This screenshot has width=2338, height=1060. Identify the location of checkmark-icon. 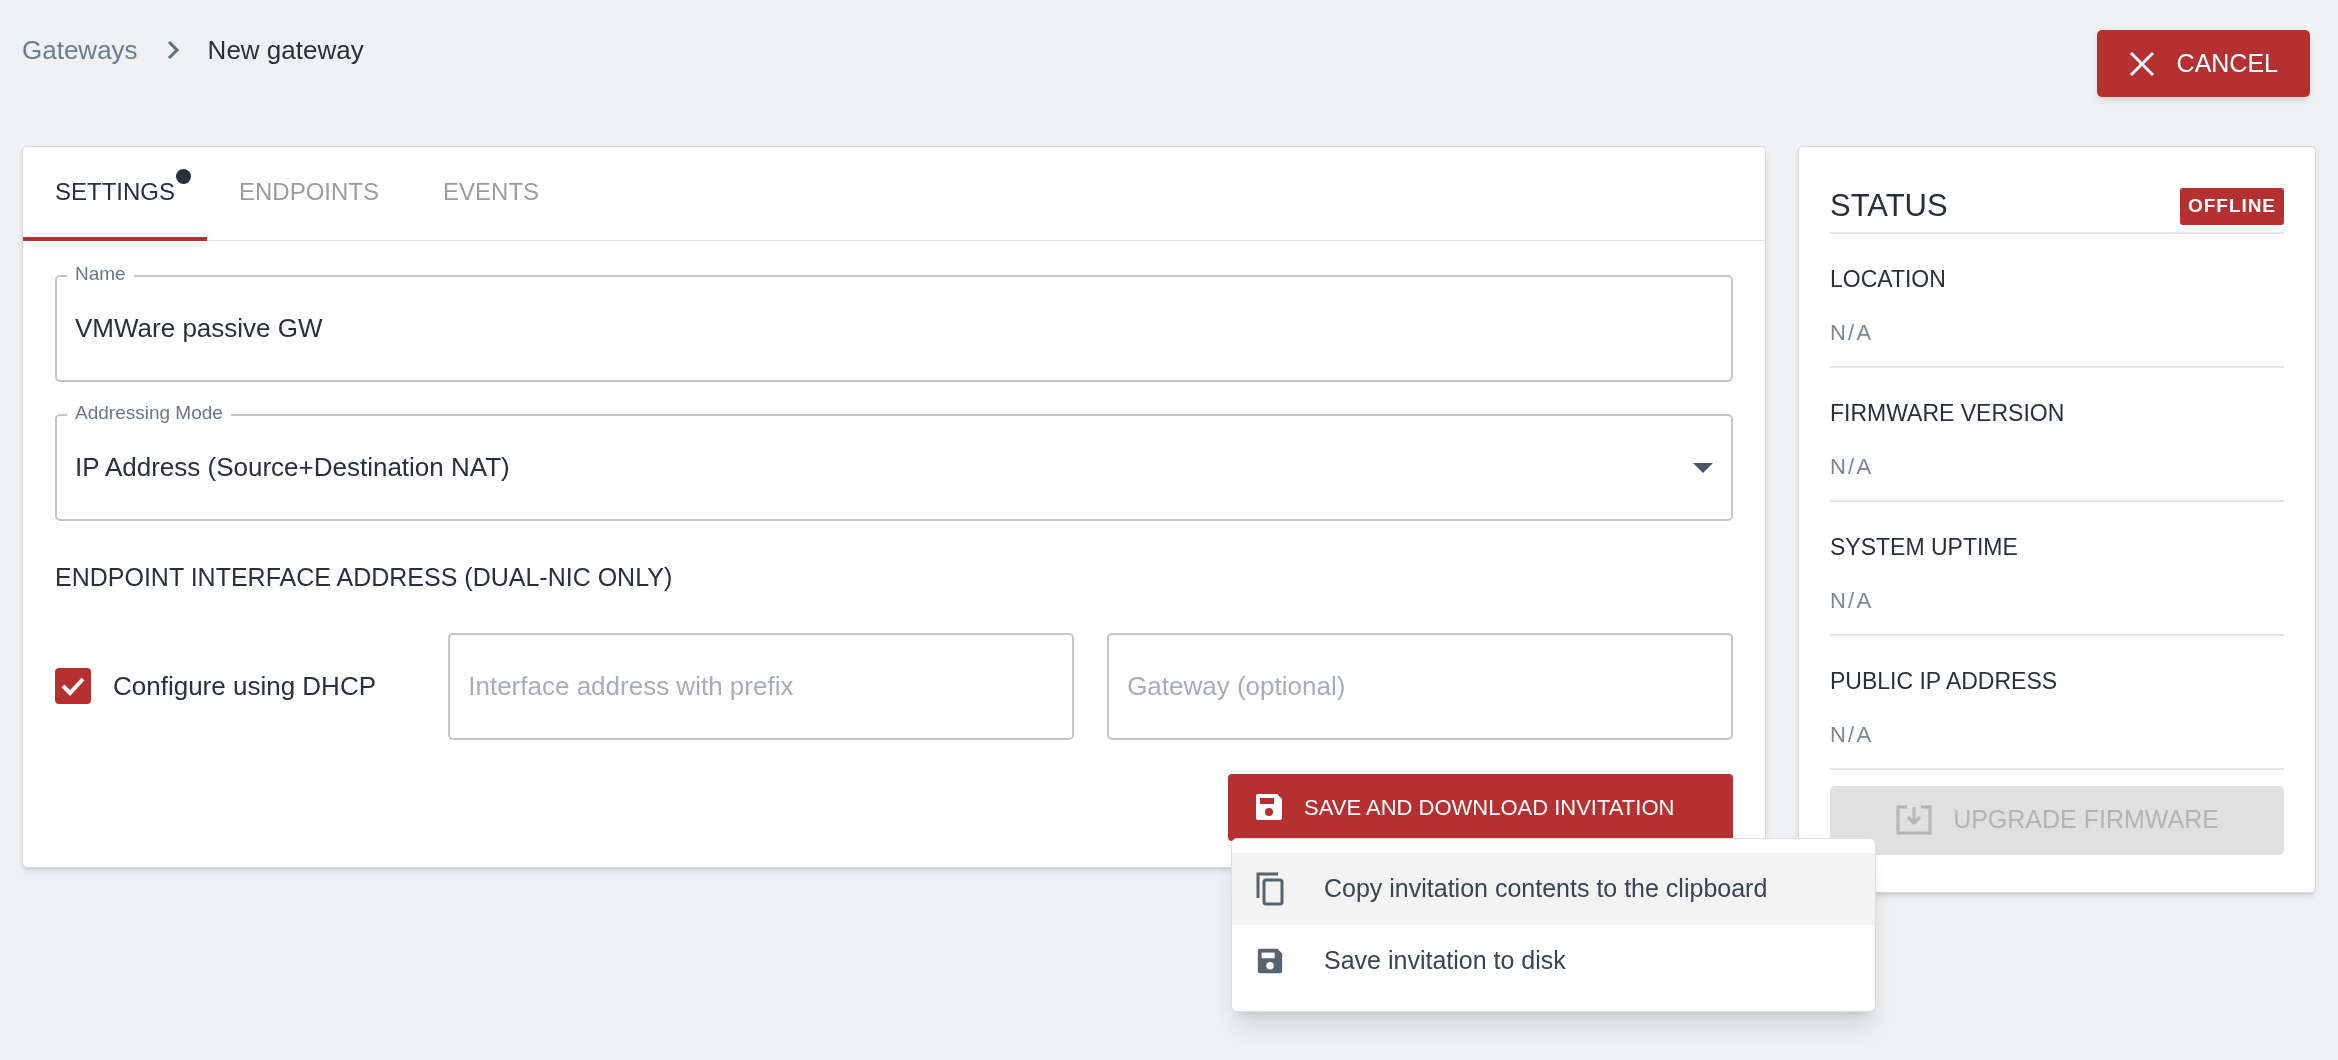
(73, 686).